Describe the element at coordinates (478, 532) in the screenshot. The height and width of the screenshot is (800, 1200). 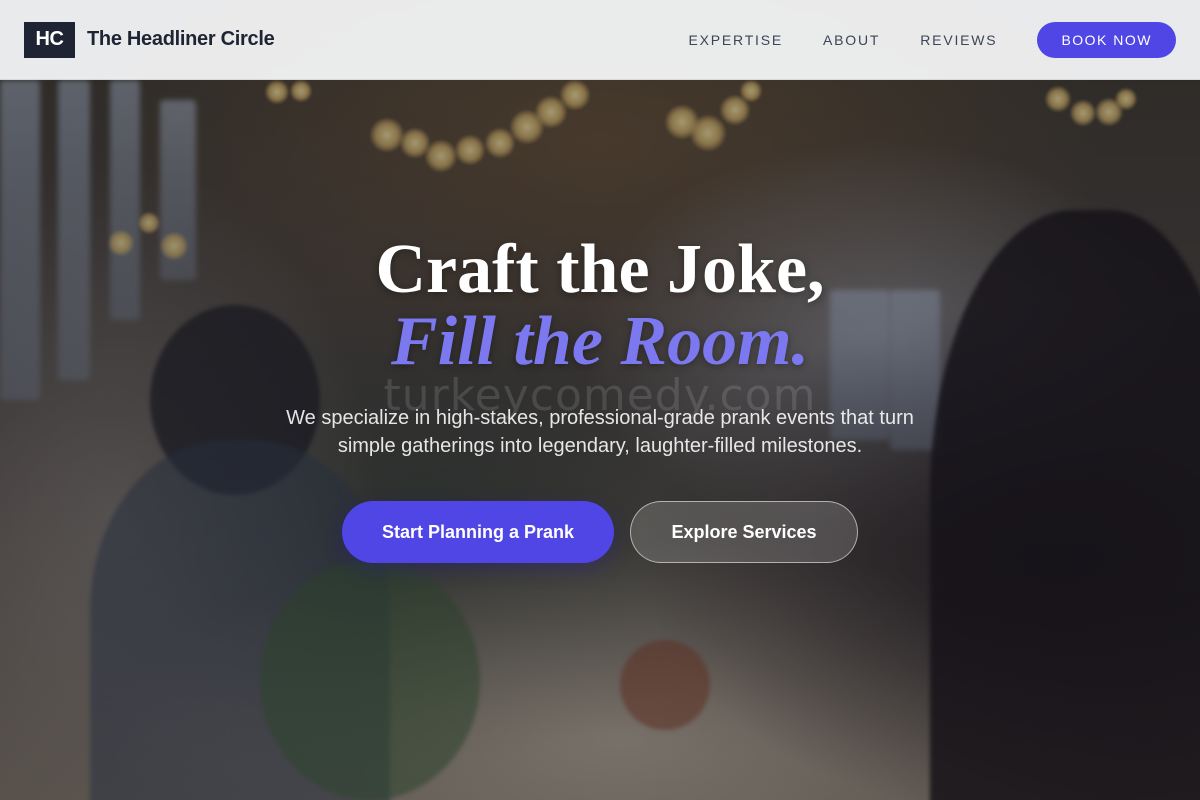
I see `start-planning-button: Start Planning a Prank` at that location.